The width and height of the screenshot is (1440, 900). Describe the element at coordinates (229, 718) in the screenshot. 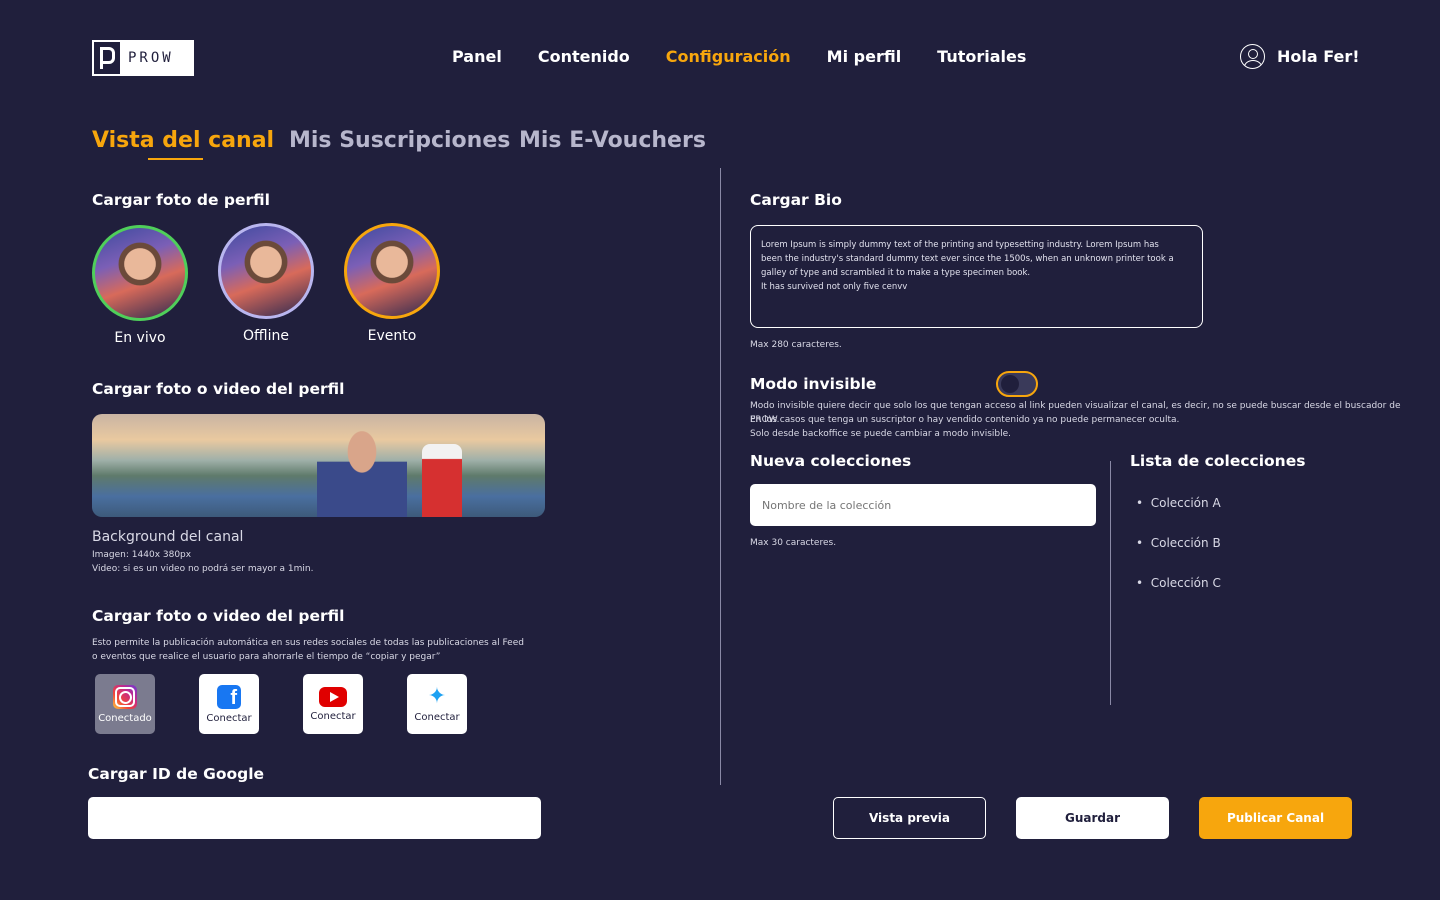

I see `facebook-status: Conectar` at that location.